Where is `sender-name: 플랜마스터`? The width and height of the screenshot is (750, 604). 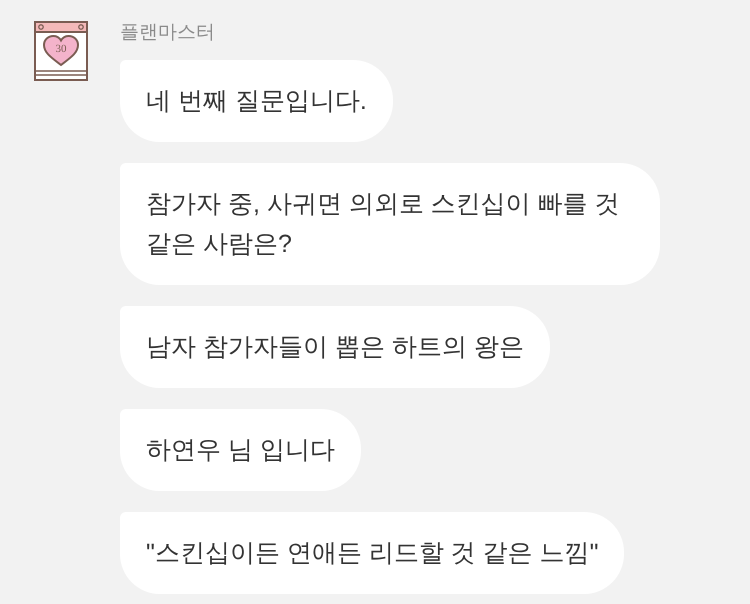 sender-name: 플랜마스터 is located at coordinates (167, 33).